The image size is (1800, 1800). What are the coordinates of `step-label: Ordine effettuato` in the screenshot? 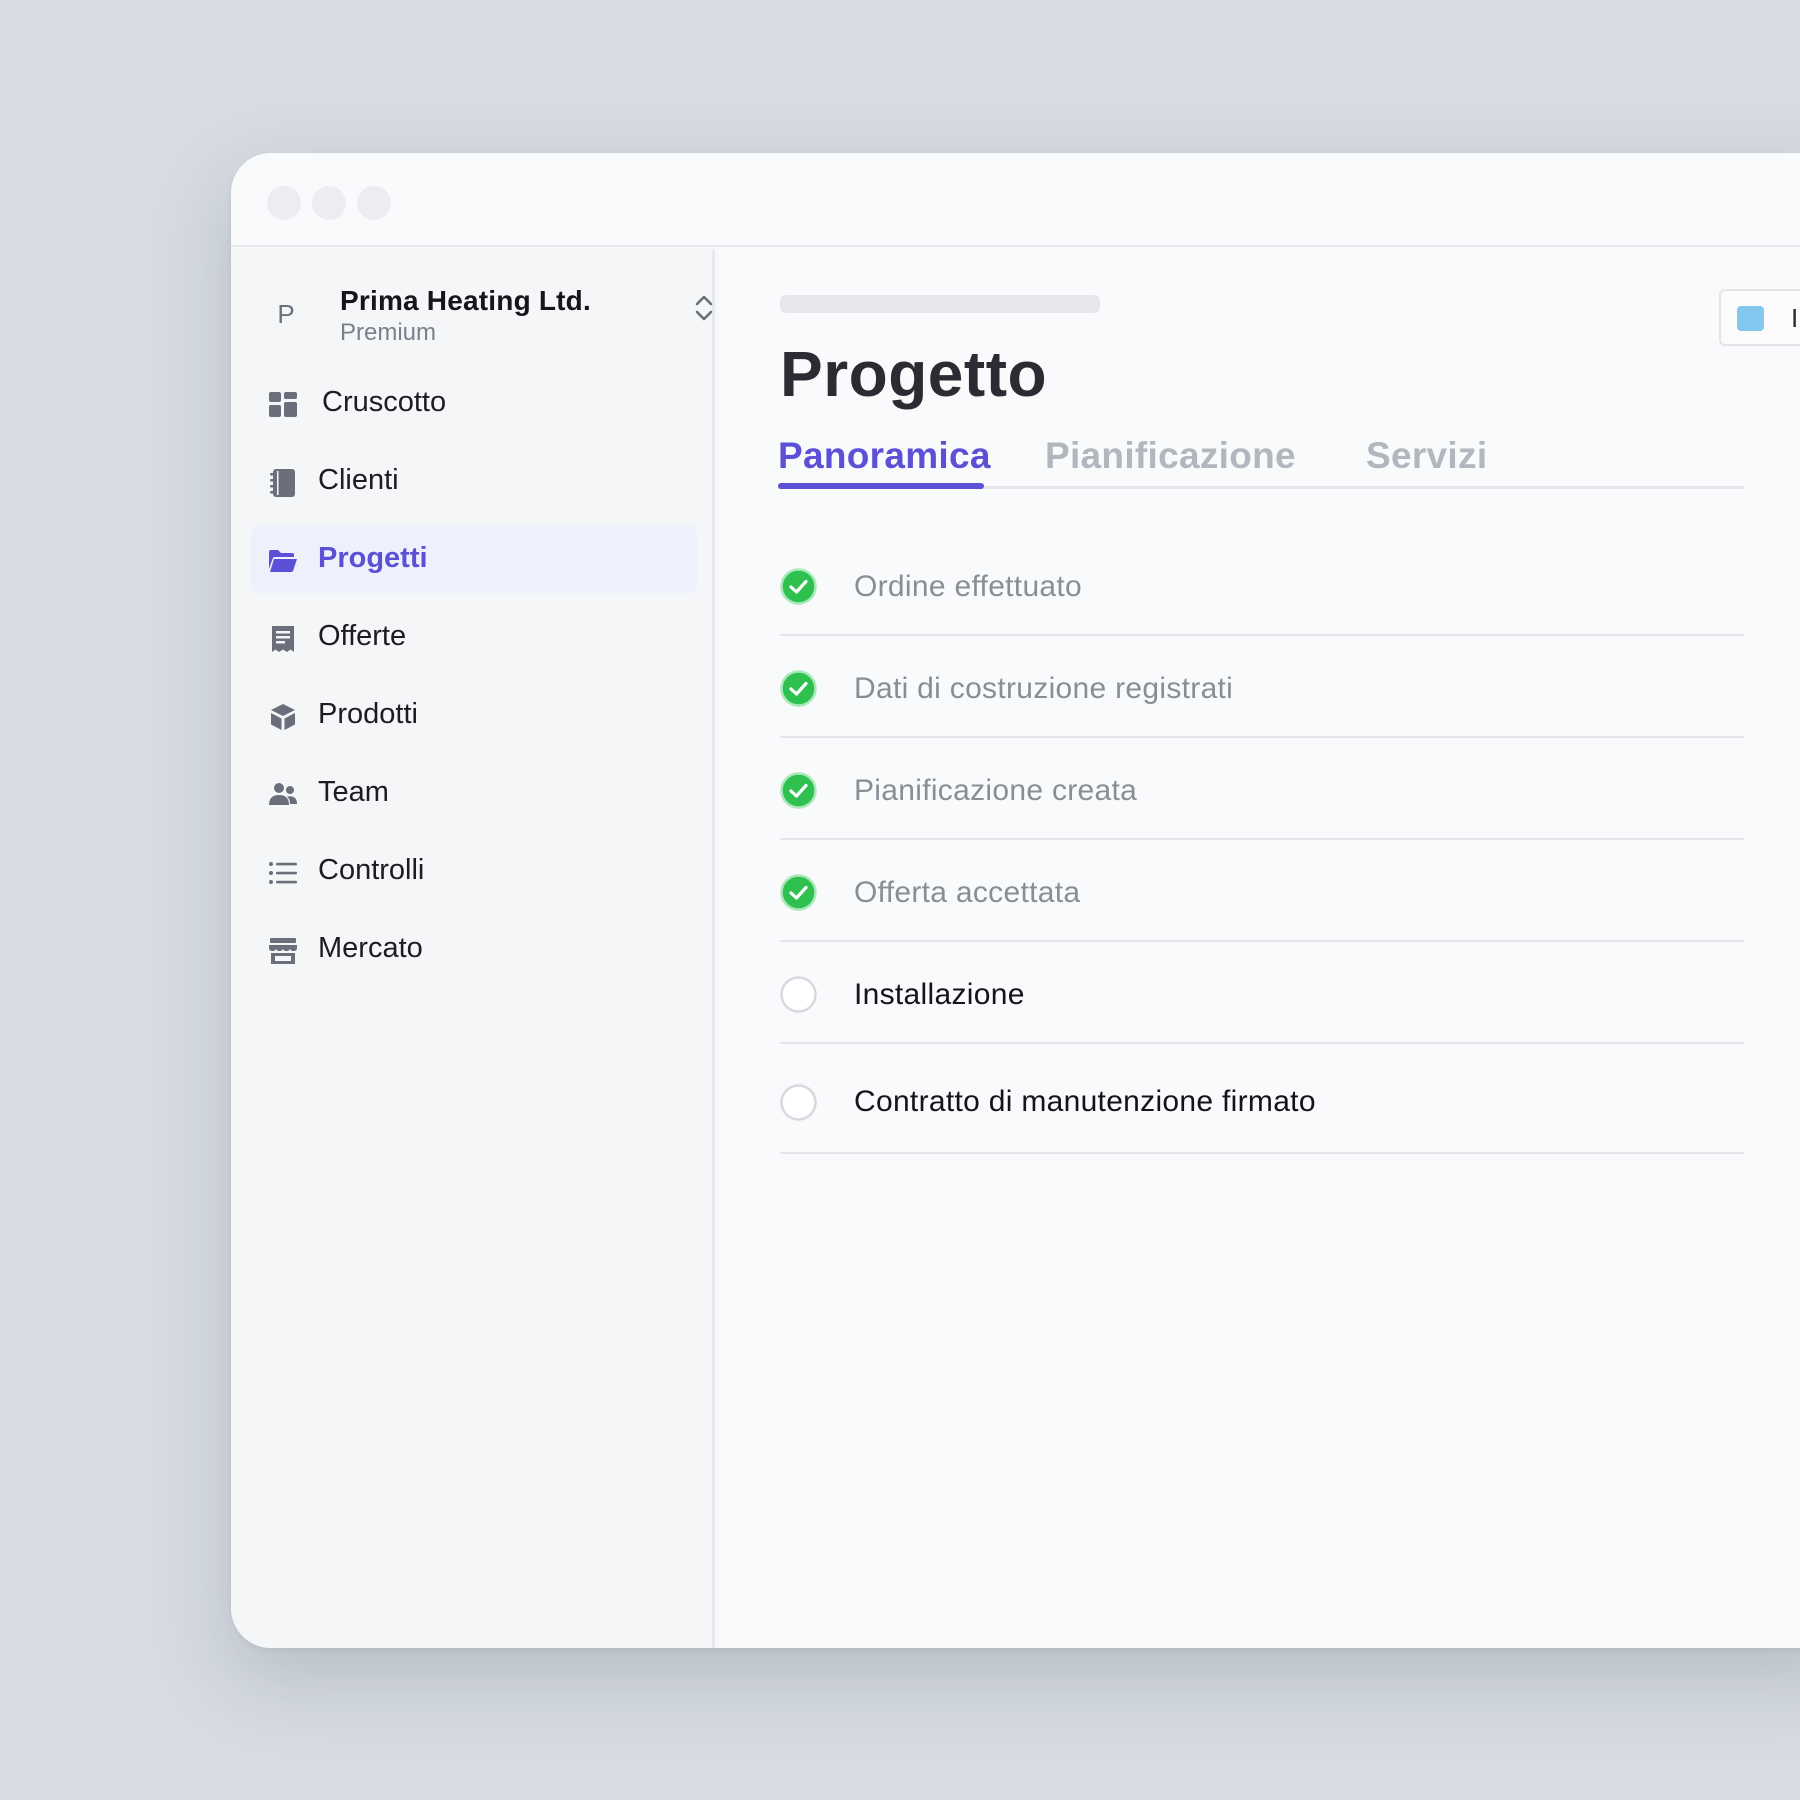 It's located at (968, 586).